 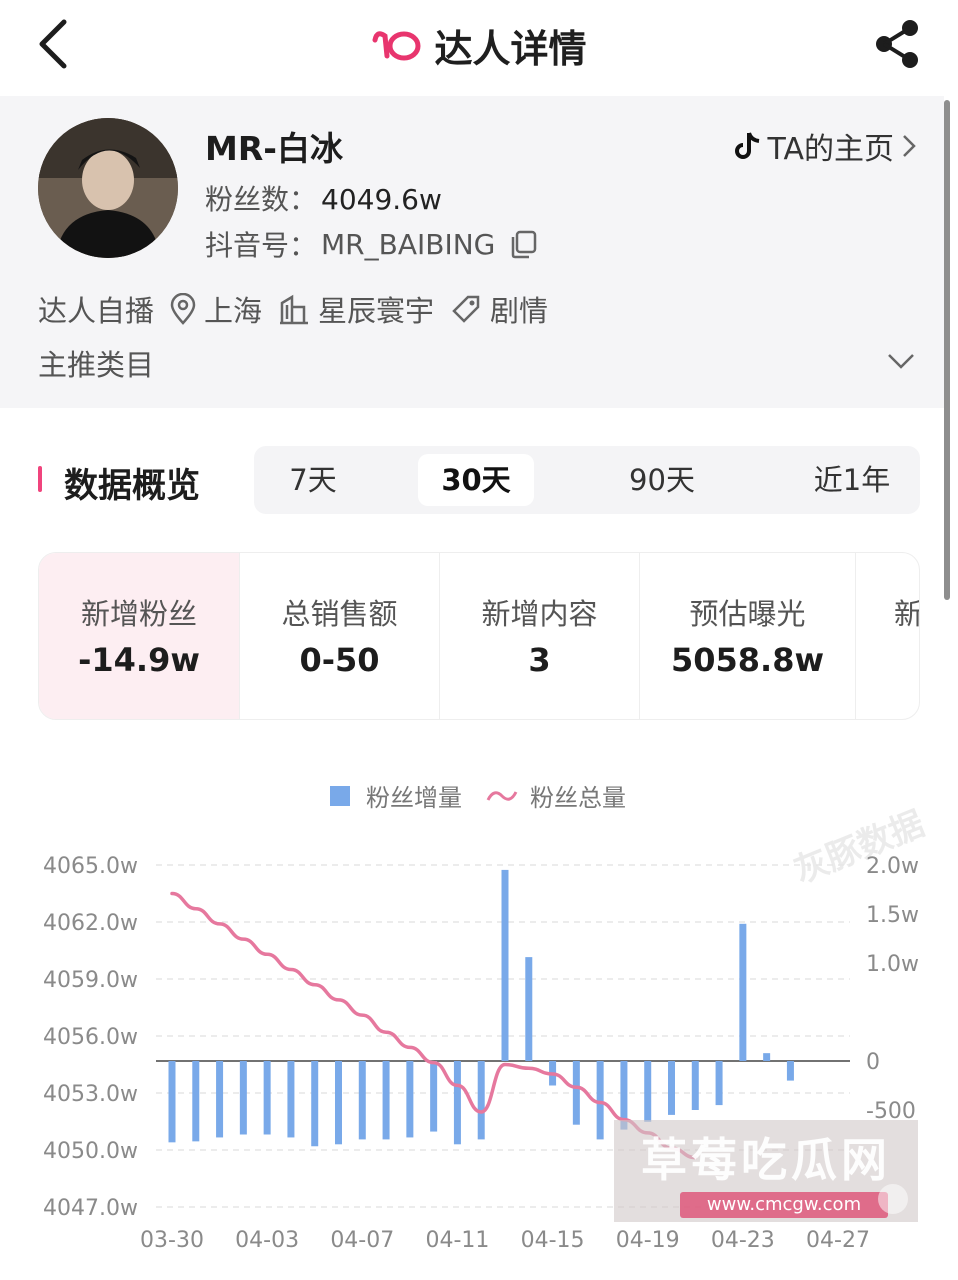 What do you see at coordinates (90, 866) in the screenshot?
I see `y-left-tick-label: 4065.0w` at bounding box center [90, 866].